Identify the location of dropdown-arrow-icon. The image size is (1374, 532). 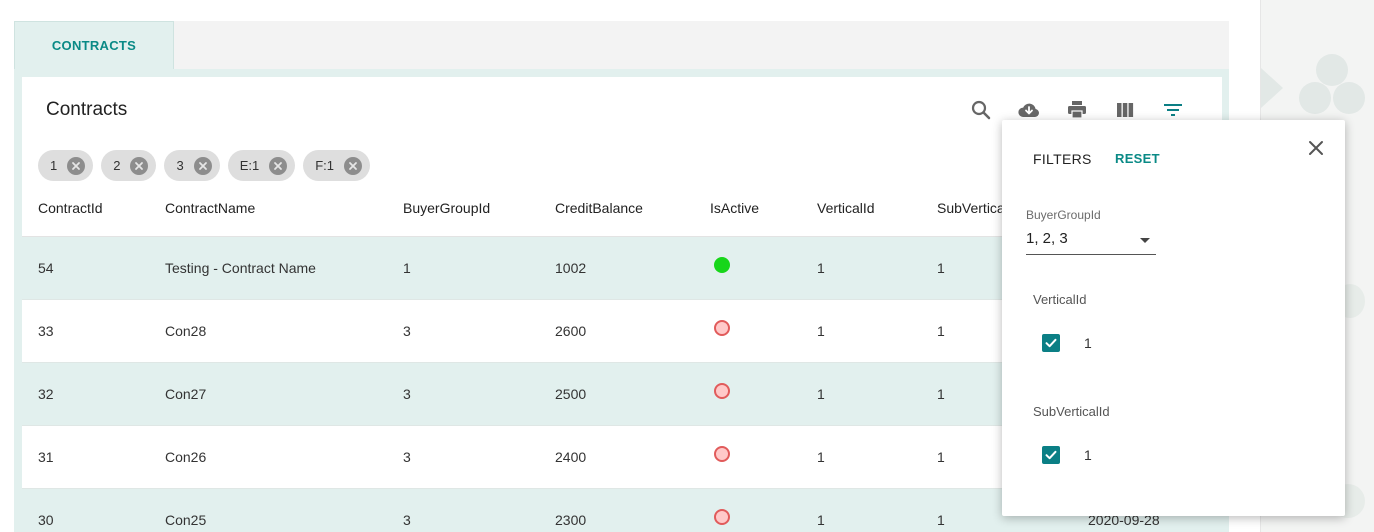
(1145, 240).